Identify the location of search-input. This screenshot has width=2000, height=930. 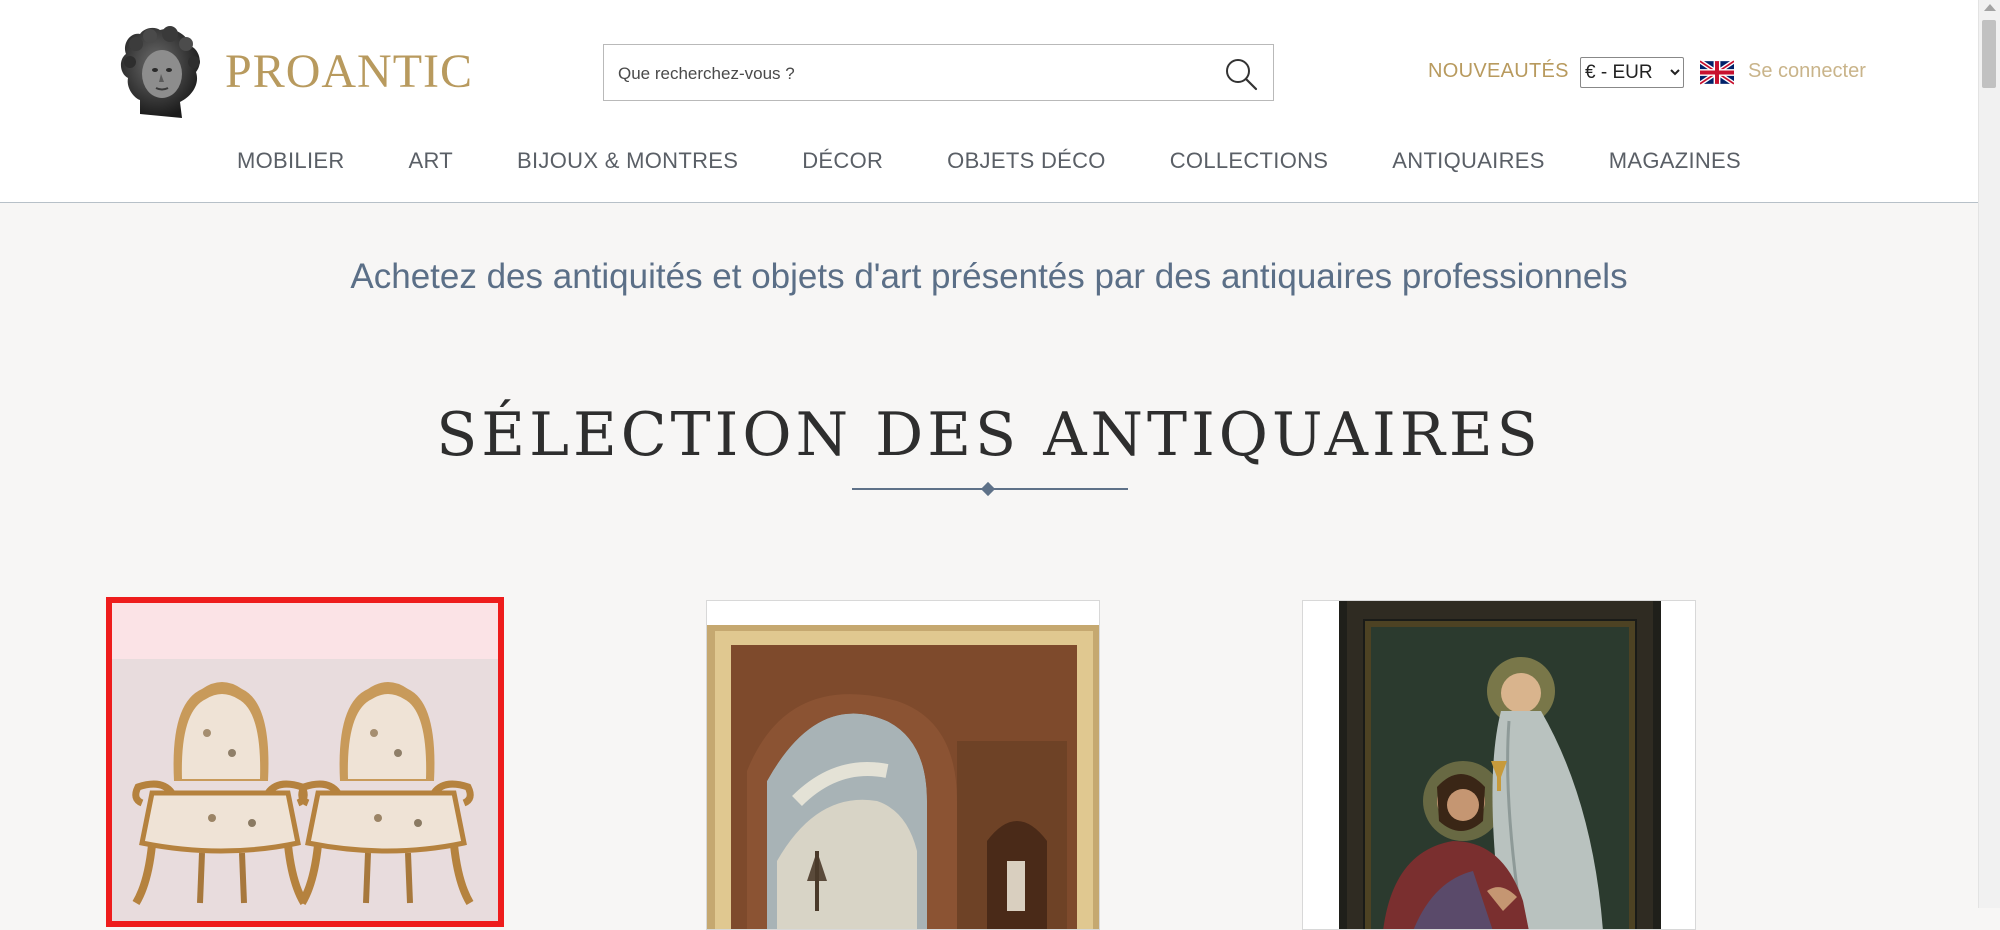
(913, 73).